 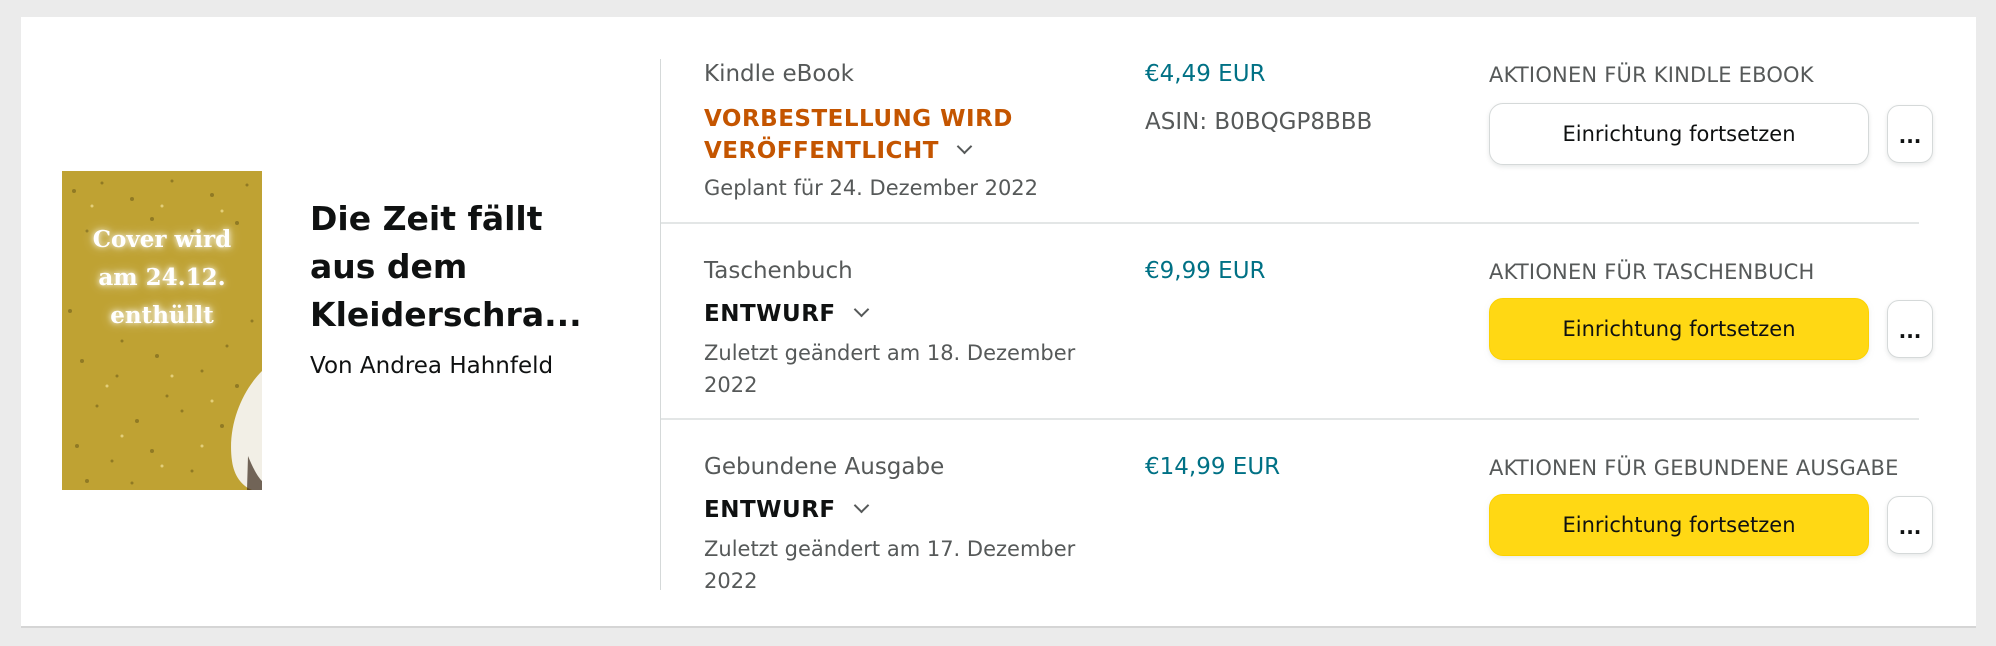 I want to click on actions-label: AKTIONEN FÜR GEBUNDENE AUSGABE, so click(x=1694, y=468).